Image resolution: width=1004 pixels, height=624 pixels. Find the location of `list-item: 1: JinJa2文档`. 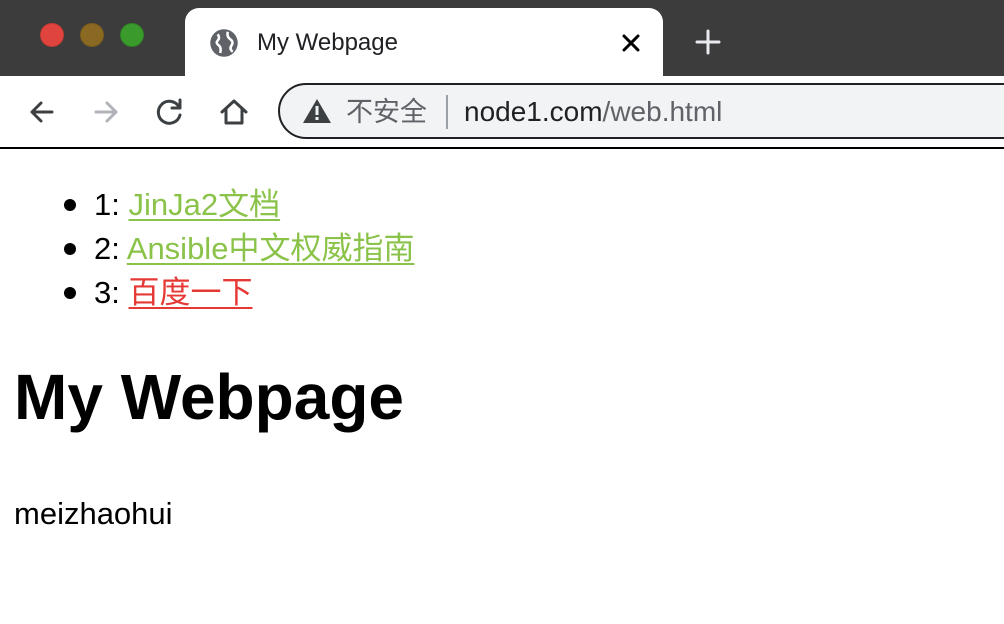

list-item: 1: JinJa2文档 is located at coordinates (234, 205).